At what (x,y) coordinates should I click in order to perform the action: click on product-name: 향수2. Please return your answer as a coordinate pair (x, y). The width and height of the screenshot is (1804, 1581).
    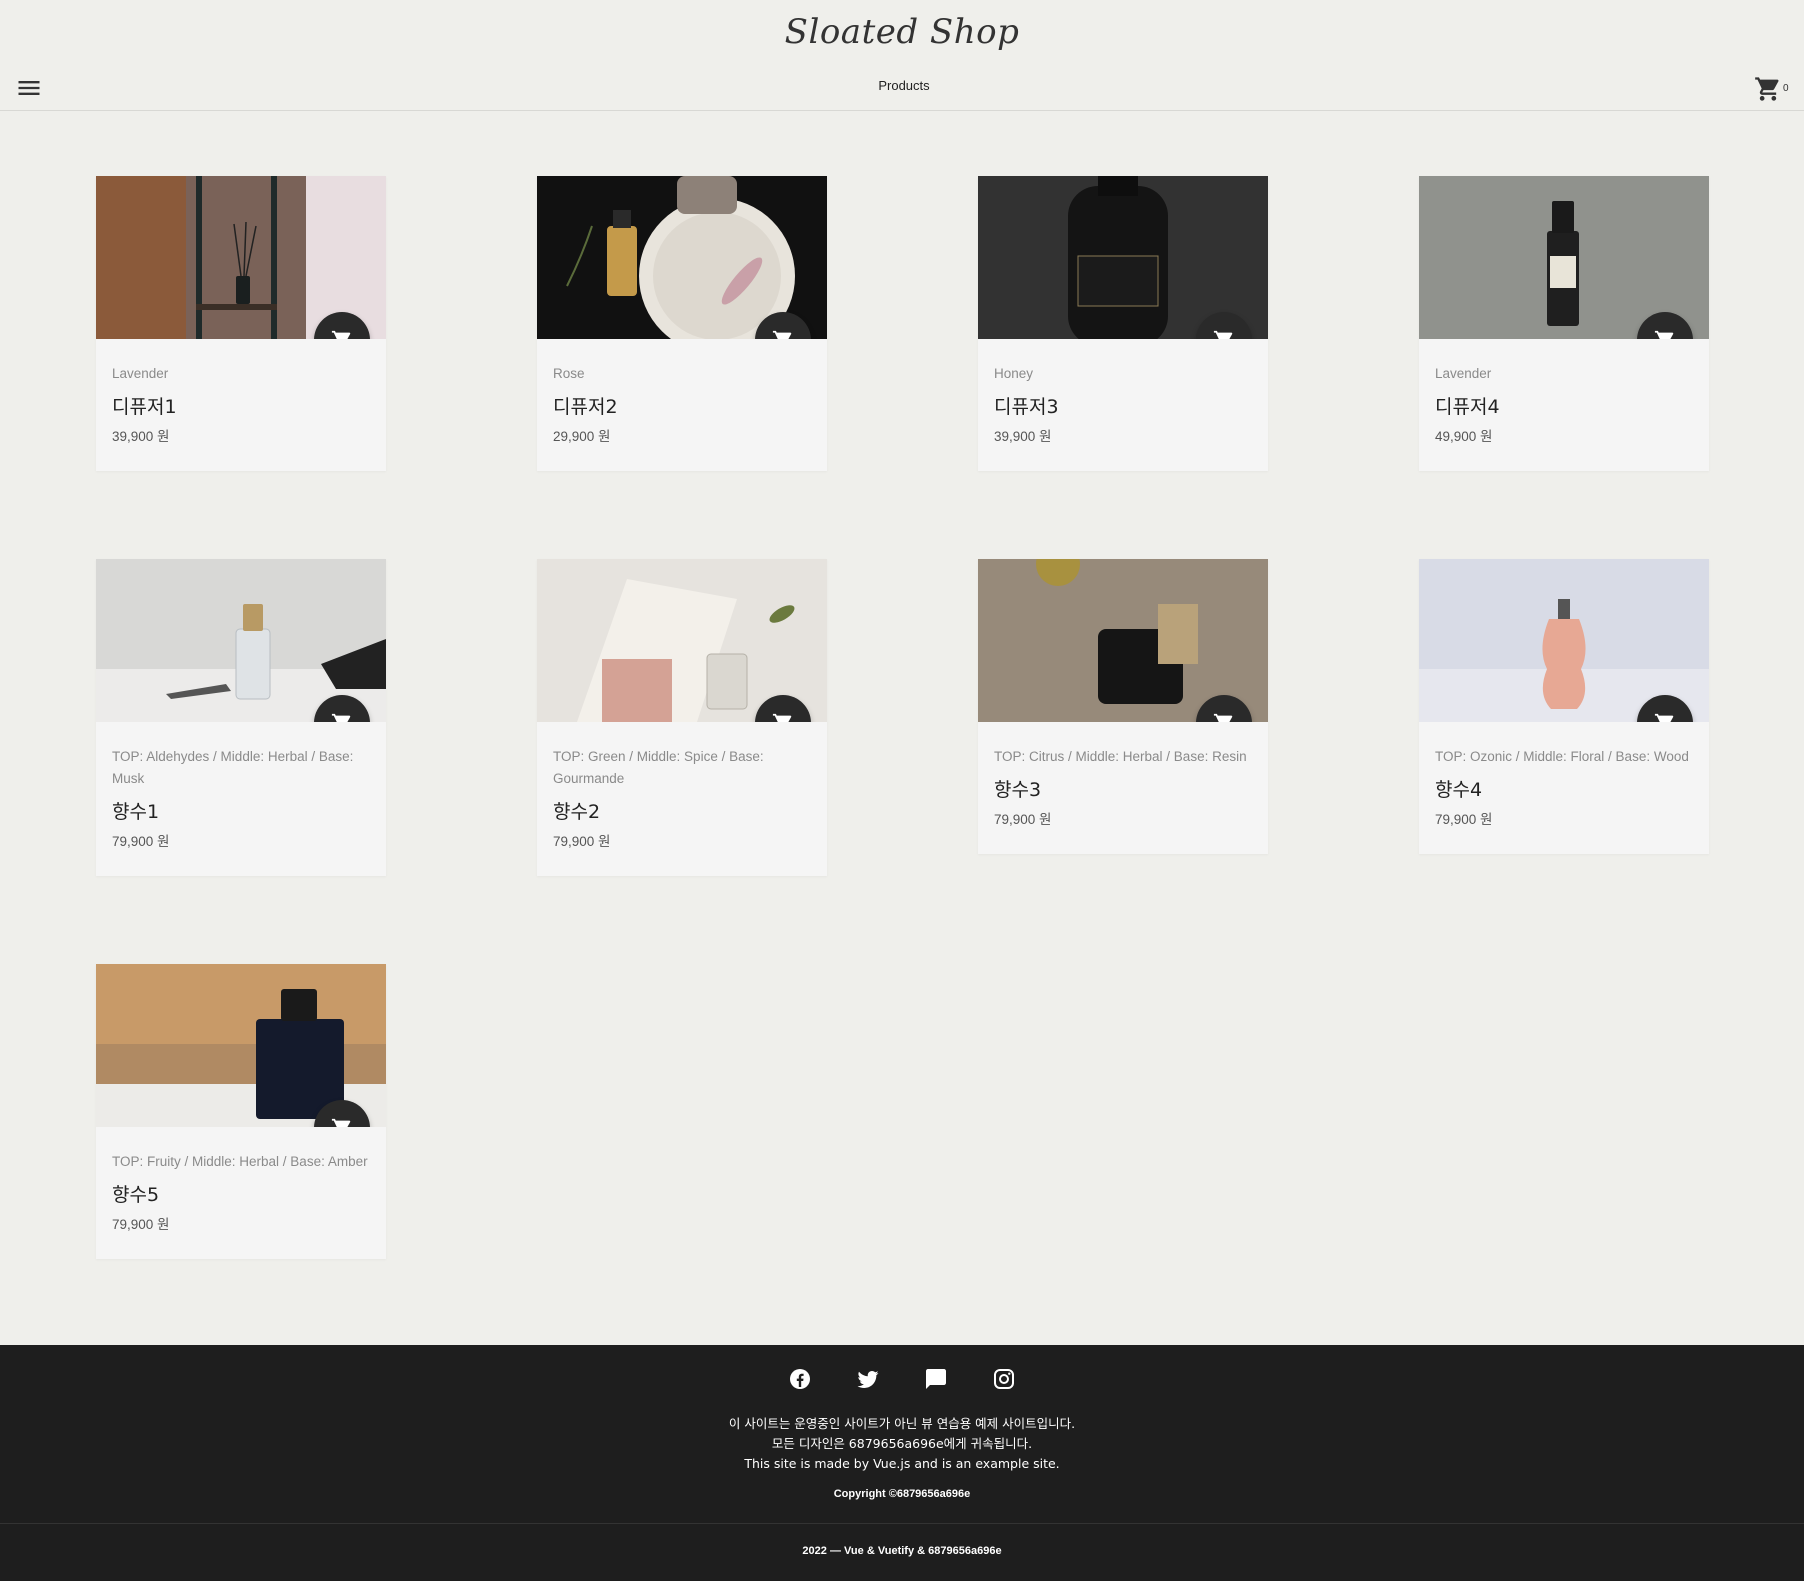
    Looking at the image, I should click on (577, 812).